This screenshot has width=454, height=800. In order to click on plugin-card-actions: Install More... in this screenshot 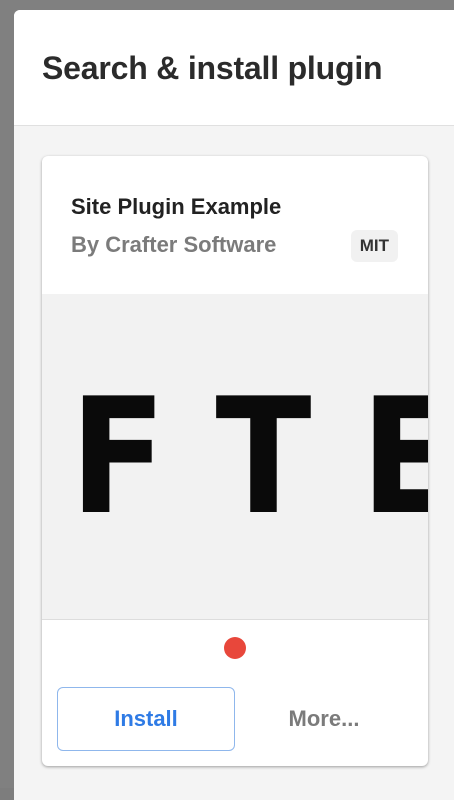, I will do `click(235, 713)`.